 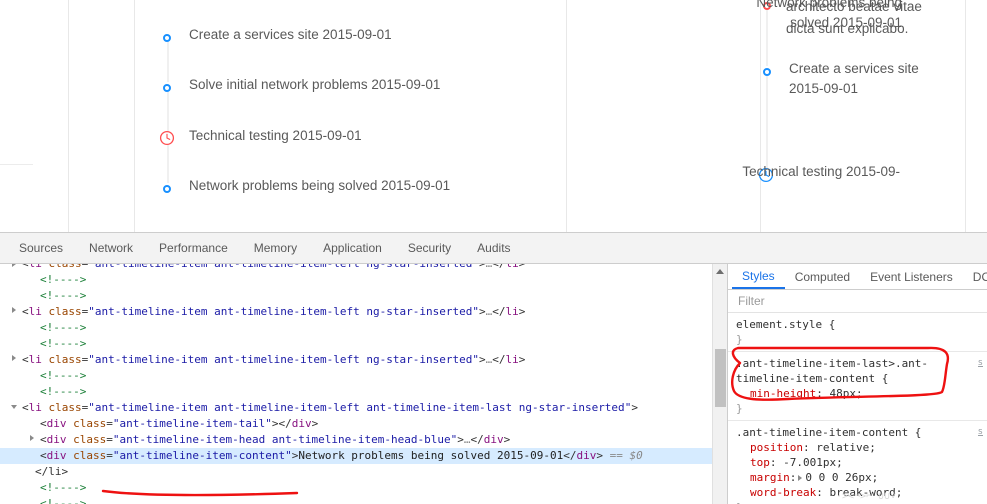 I want to click on devtools-tab-security: Security, so click(x=429, y=248).